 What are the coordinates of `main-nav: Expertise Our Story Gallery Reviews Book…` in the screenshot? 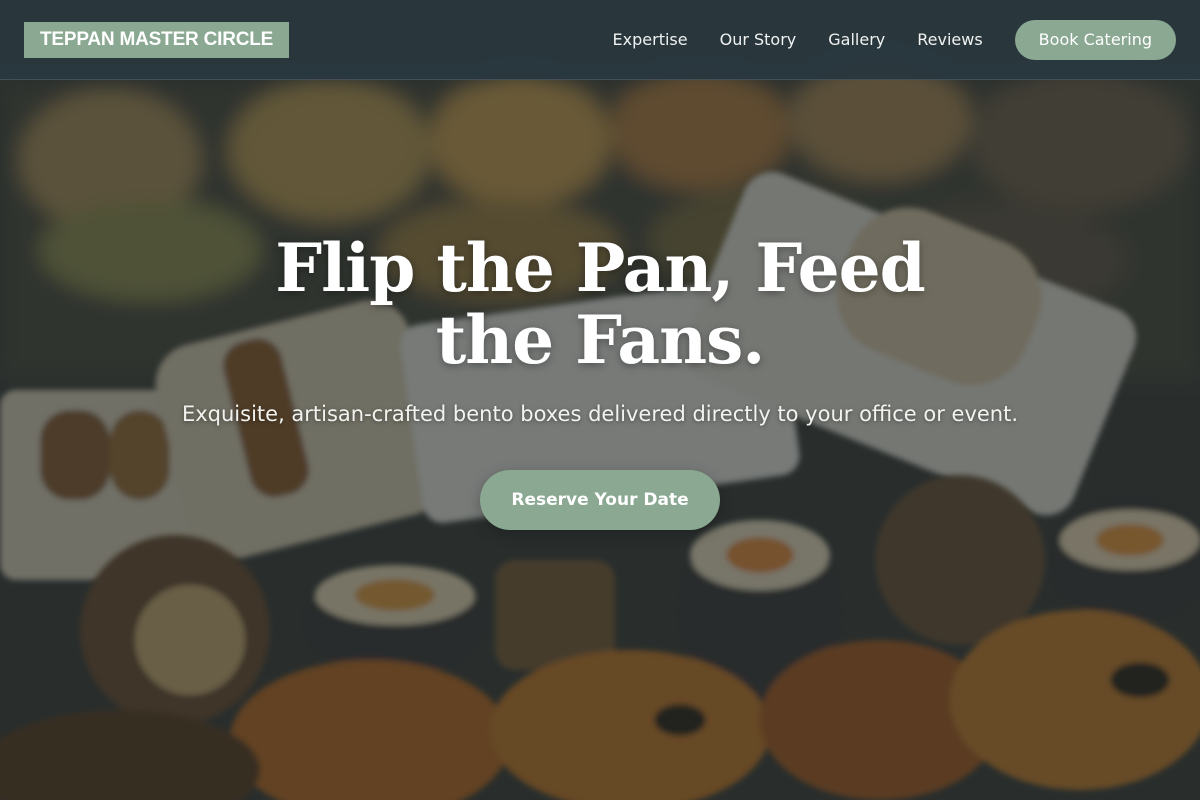 It's located at (894, 39).